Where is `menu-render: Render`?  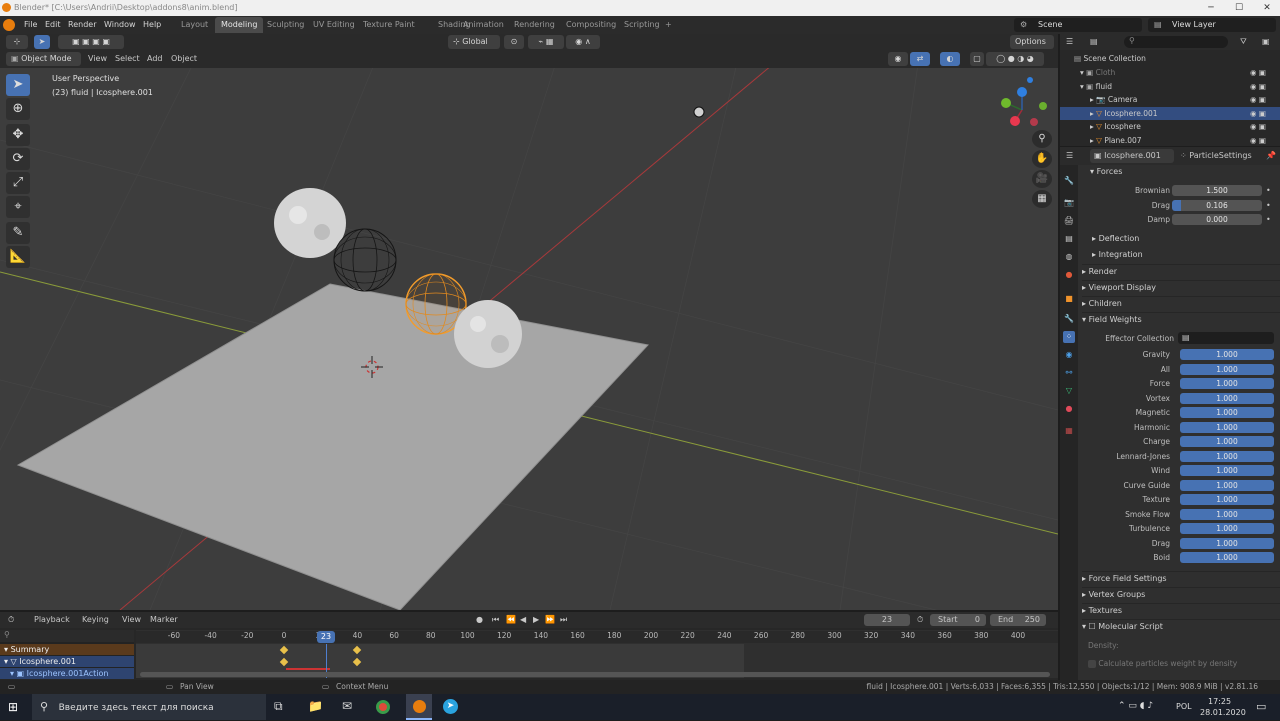
menu-render: Render is located at coordinates (82, 25).